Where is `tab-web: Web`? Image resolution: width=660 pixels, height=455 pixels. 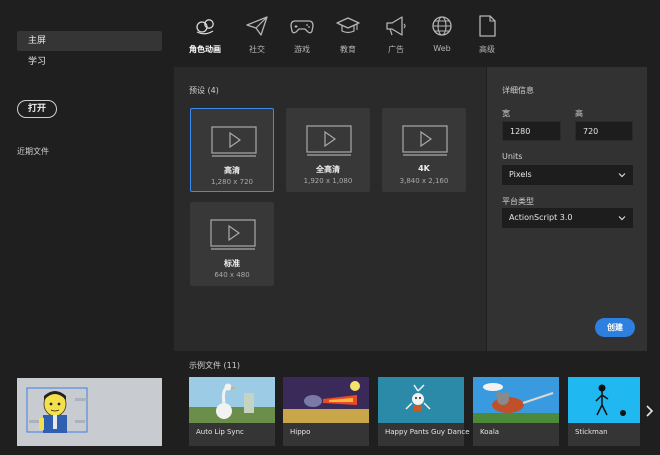
tab-web: Web is located at coordinates (442, 33).